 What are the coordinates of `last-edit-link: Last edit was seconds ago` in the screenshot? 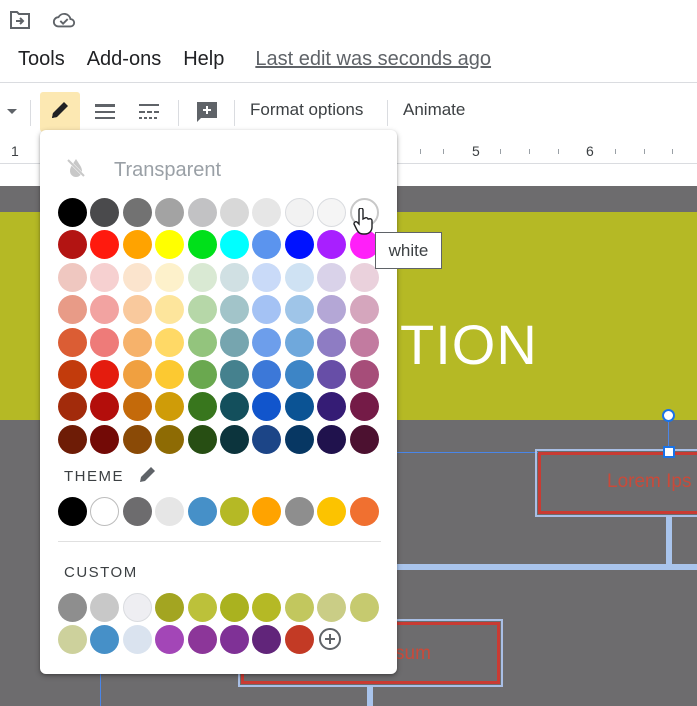 It's located at (373, 59).